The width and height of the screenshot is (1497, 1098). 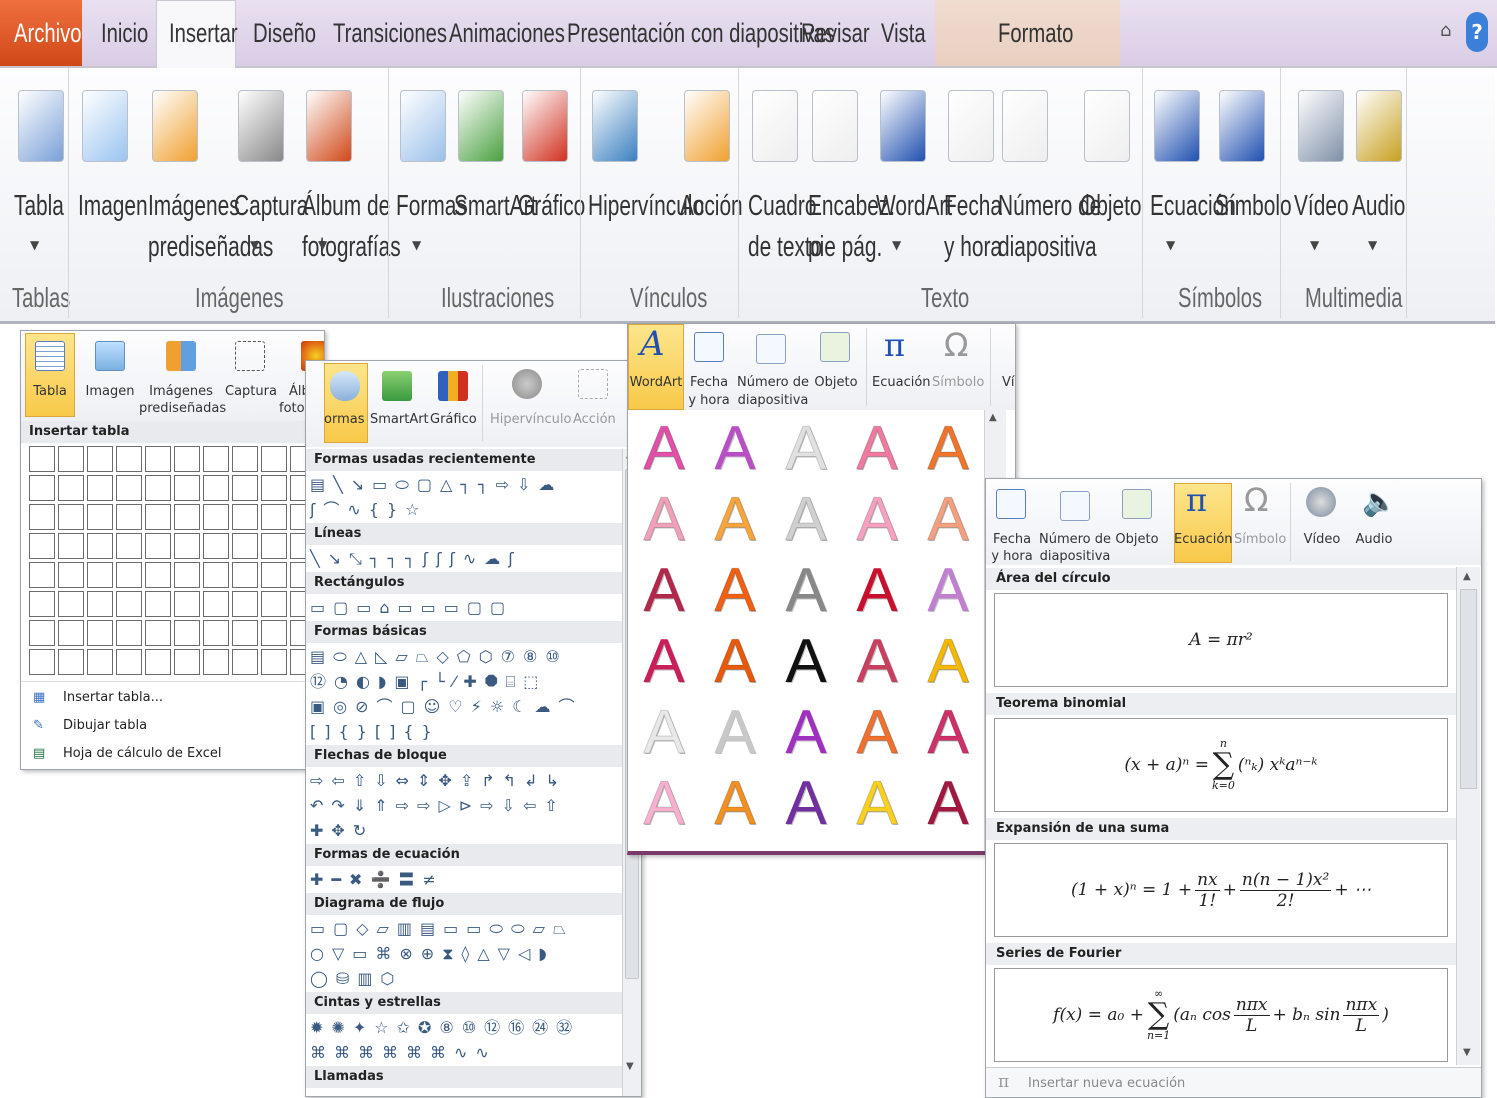 What do you see at coordinates (630, 1066) in the screenshot?
I see `scroll-down-icon: ▼` at bounding box center [630, 1066].